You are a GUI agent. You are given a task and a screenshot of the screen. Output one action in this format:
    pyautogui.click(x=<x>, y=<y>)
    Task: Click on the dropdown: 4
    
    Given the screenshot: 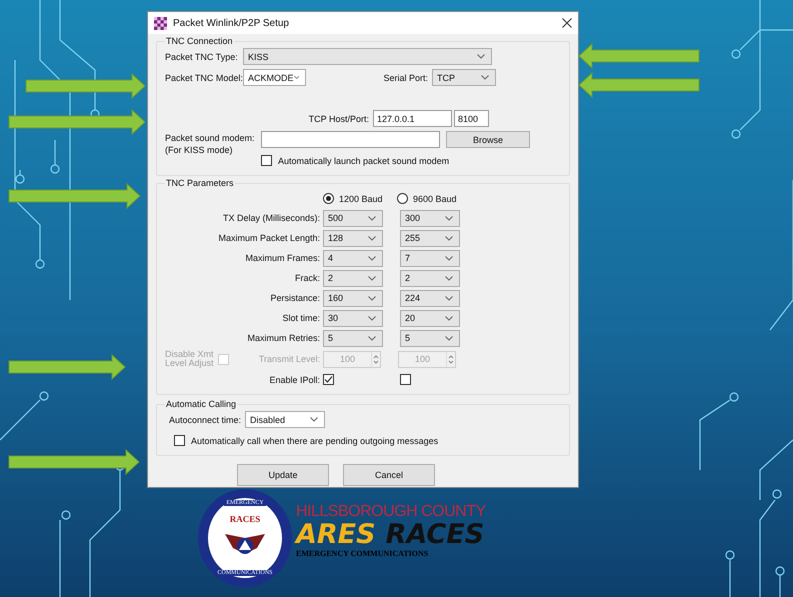 What is the action you would take?
    pyautogui.click(x=353, y=258)
    